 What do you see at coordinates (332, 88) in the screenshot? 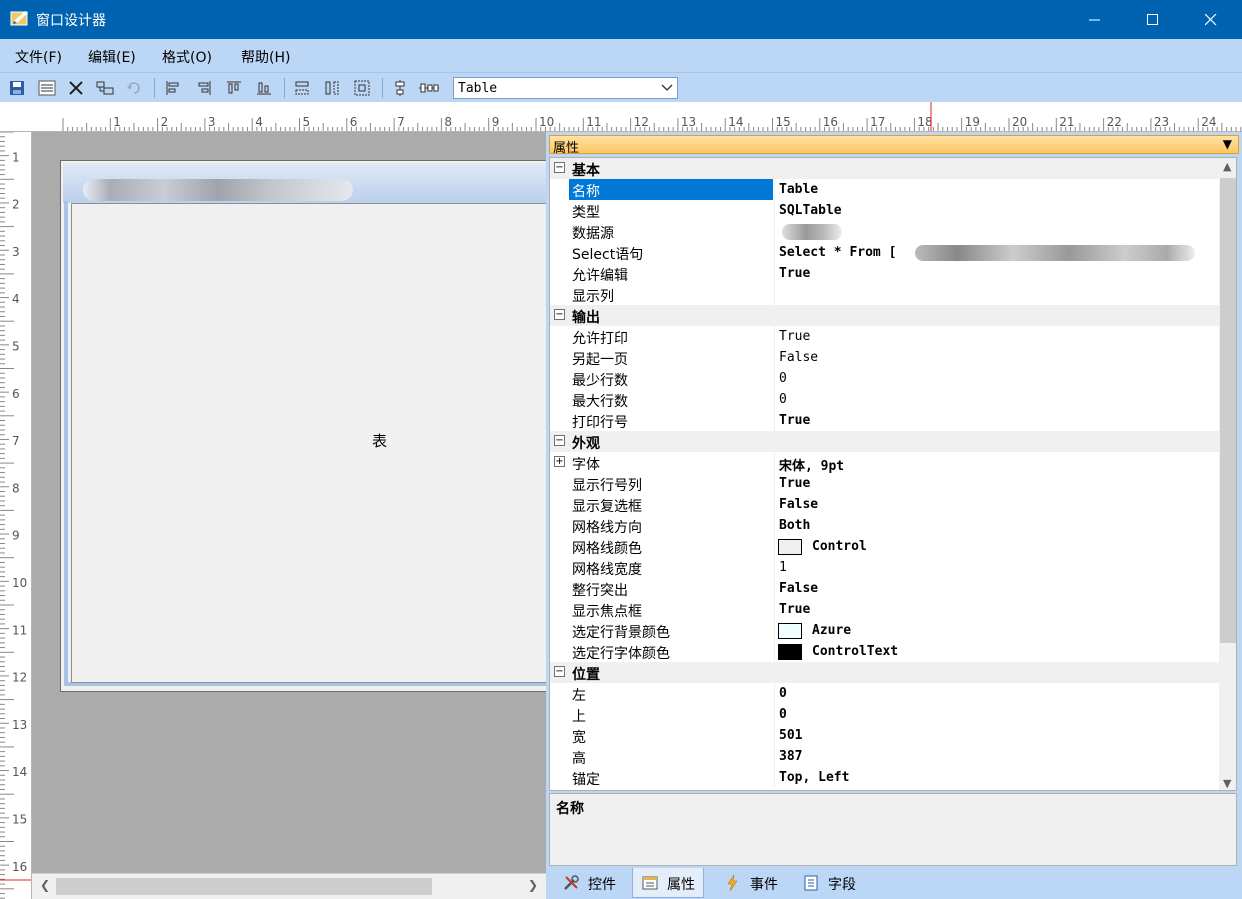
I see `same-height-button` at bounding box center [332, 88].